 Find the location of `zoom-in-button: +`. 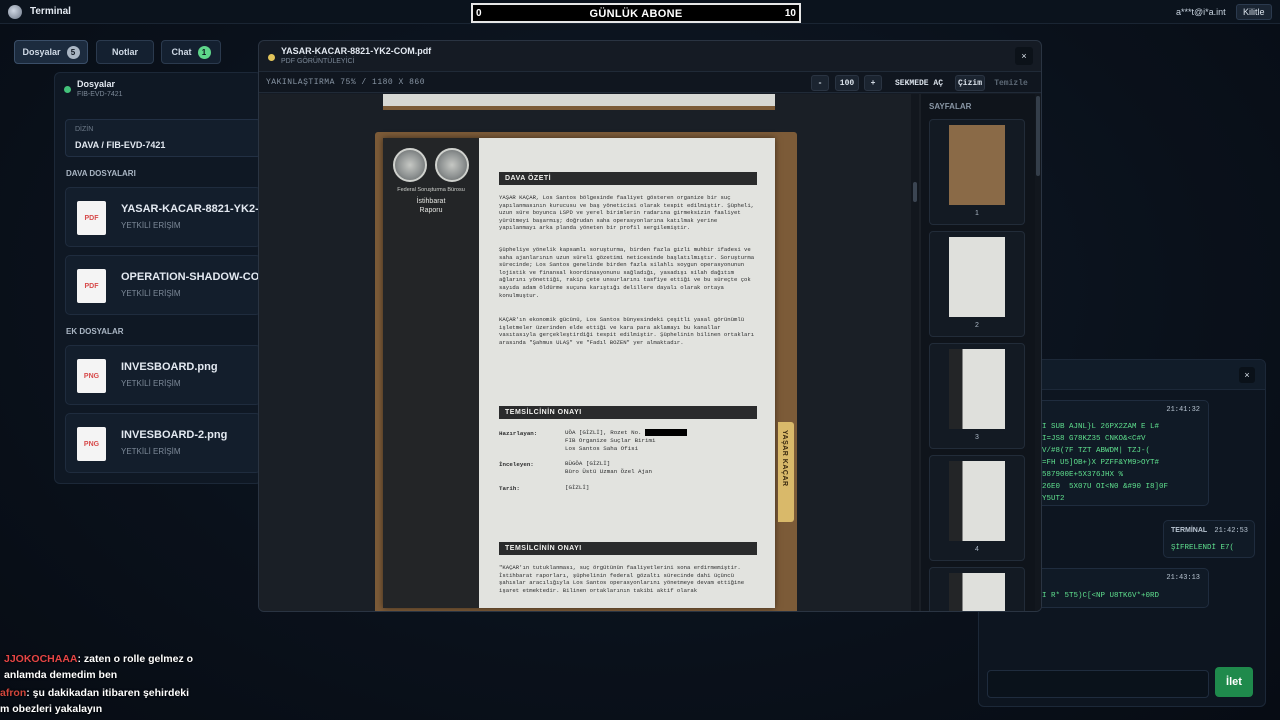

zoom-in-button: + is located at coordinates (873, 83).